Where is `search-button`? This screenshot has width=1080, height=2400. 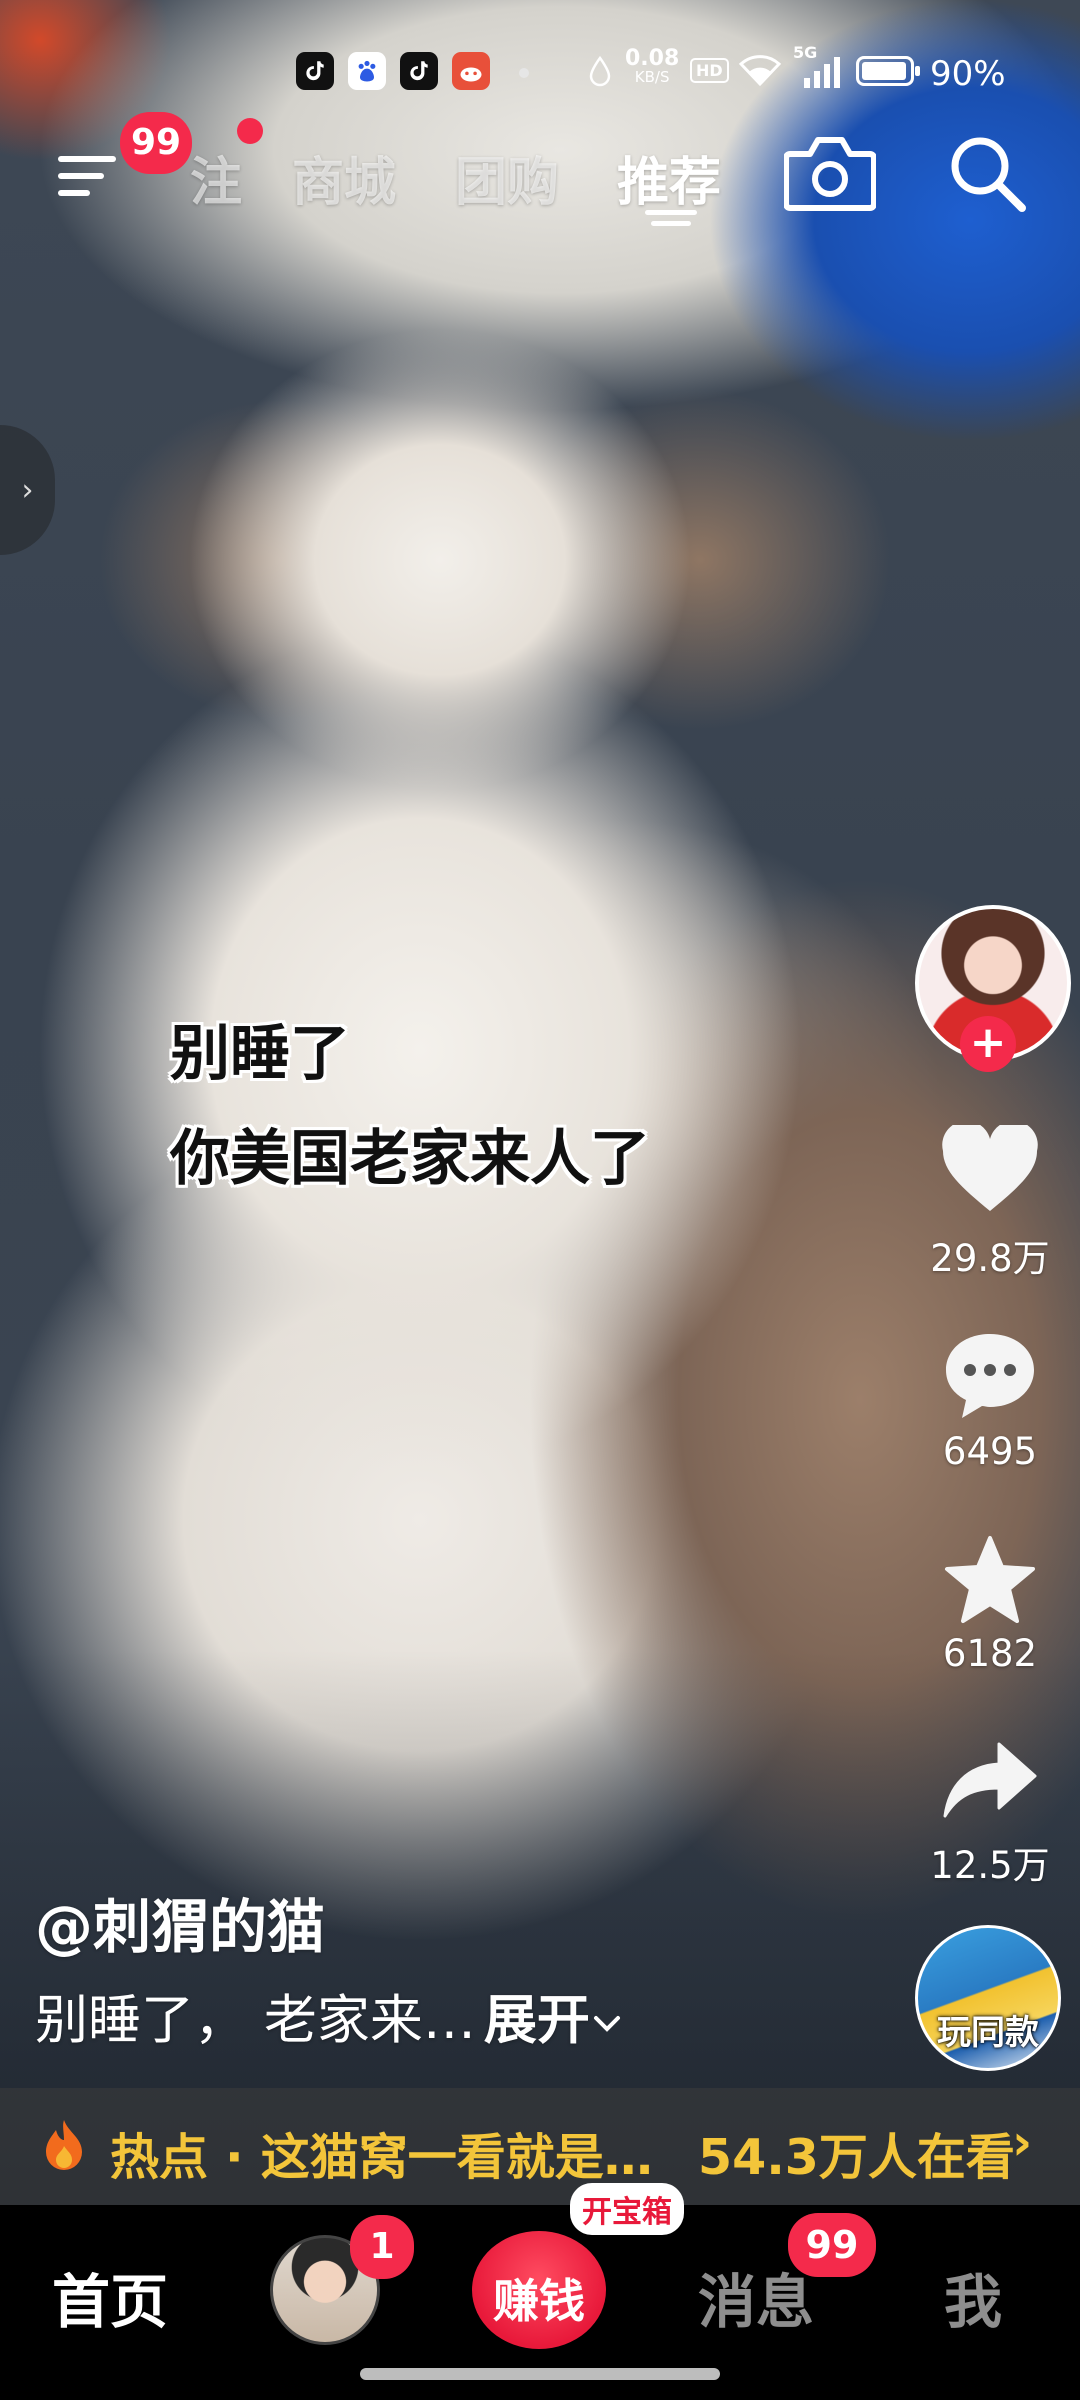 search-button is located at coordinates (988, 176).